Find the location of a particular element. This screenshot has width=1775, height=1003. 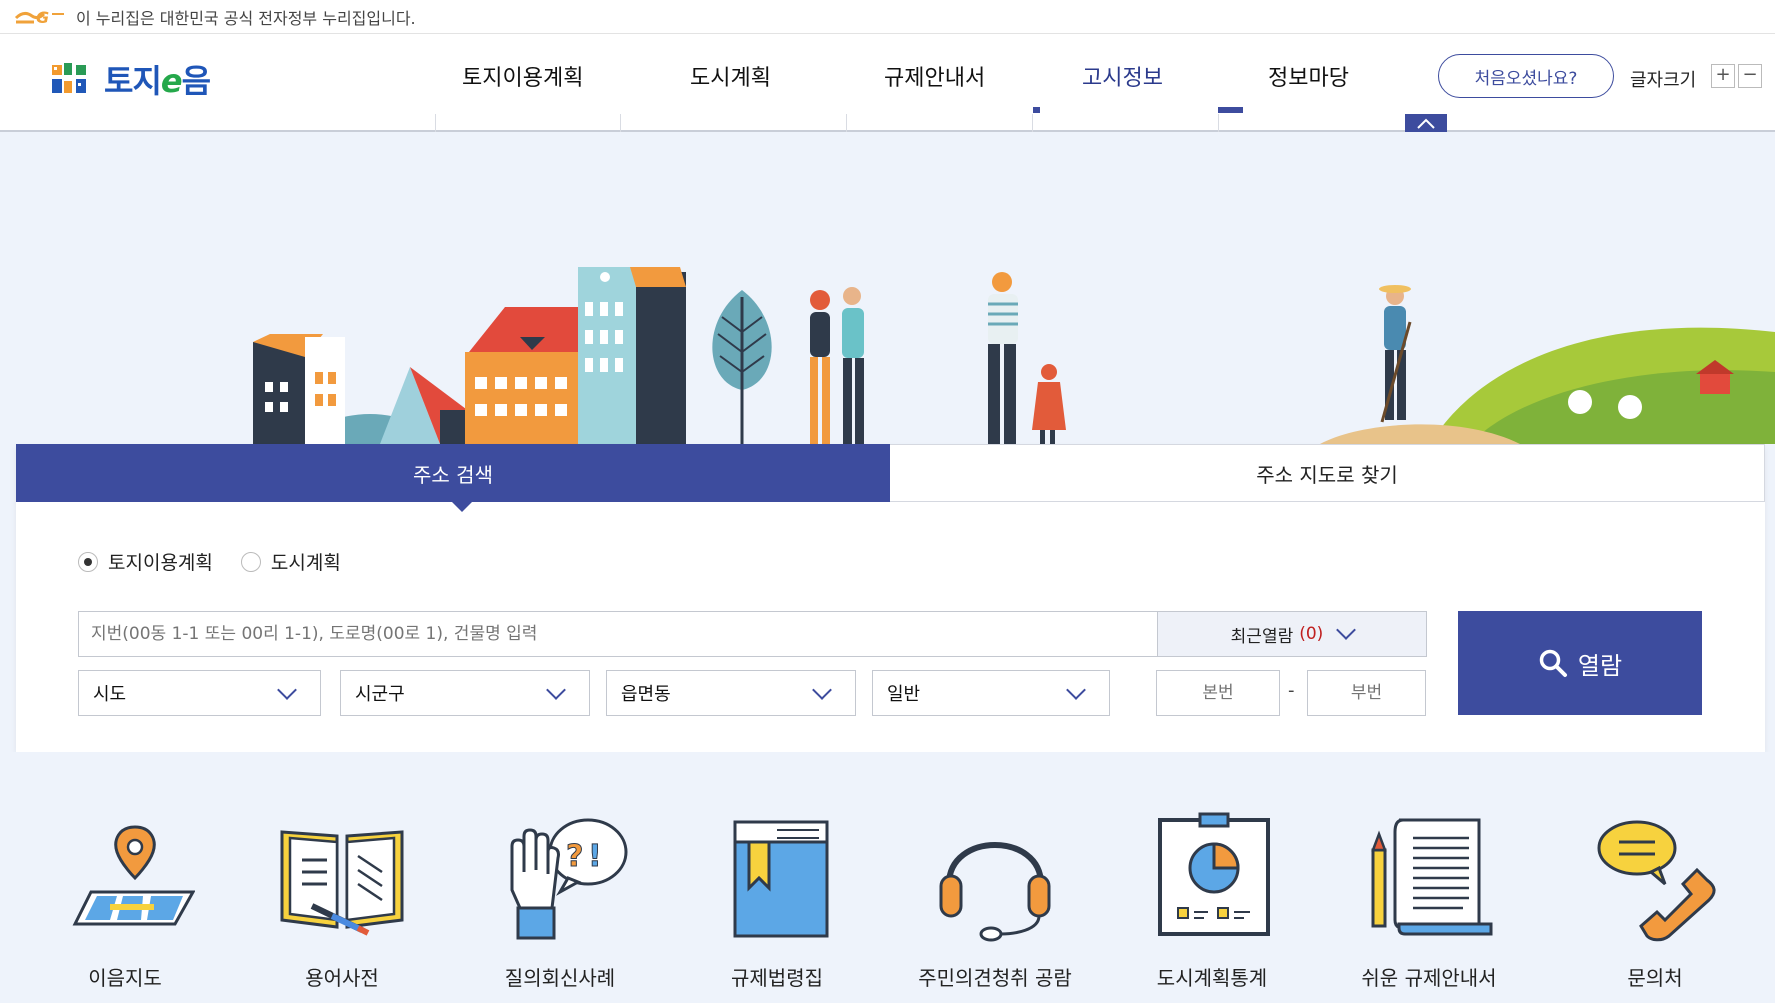

document-scroll-icon is located at coordinates (1432, 877).